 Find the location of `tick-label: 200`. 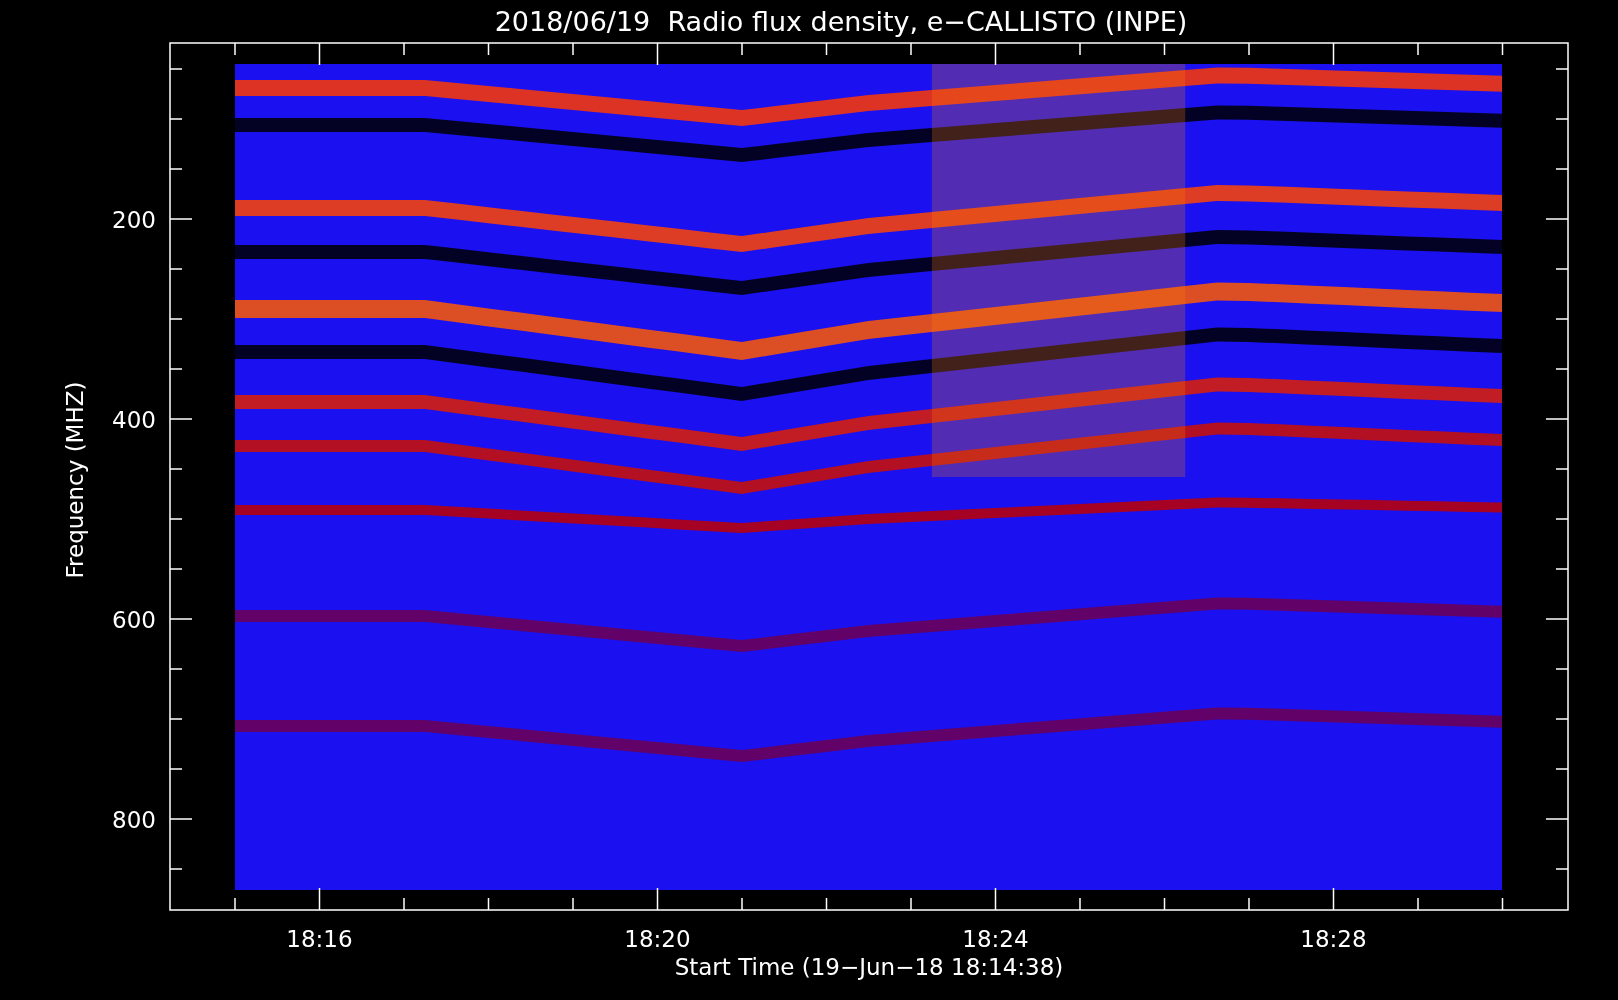

tick-label: 200 is located at coordinates (134, 220).